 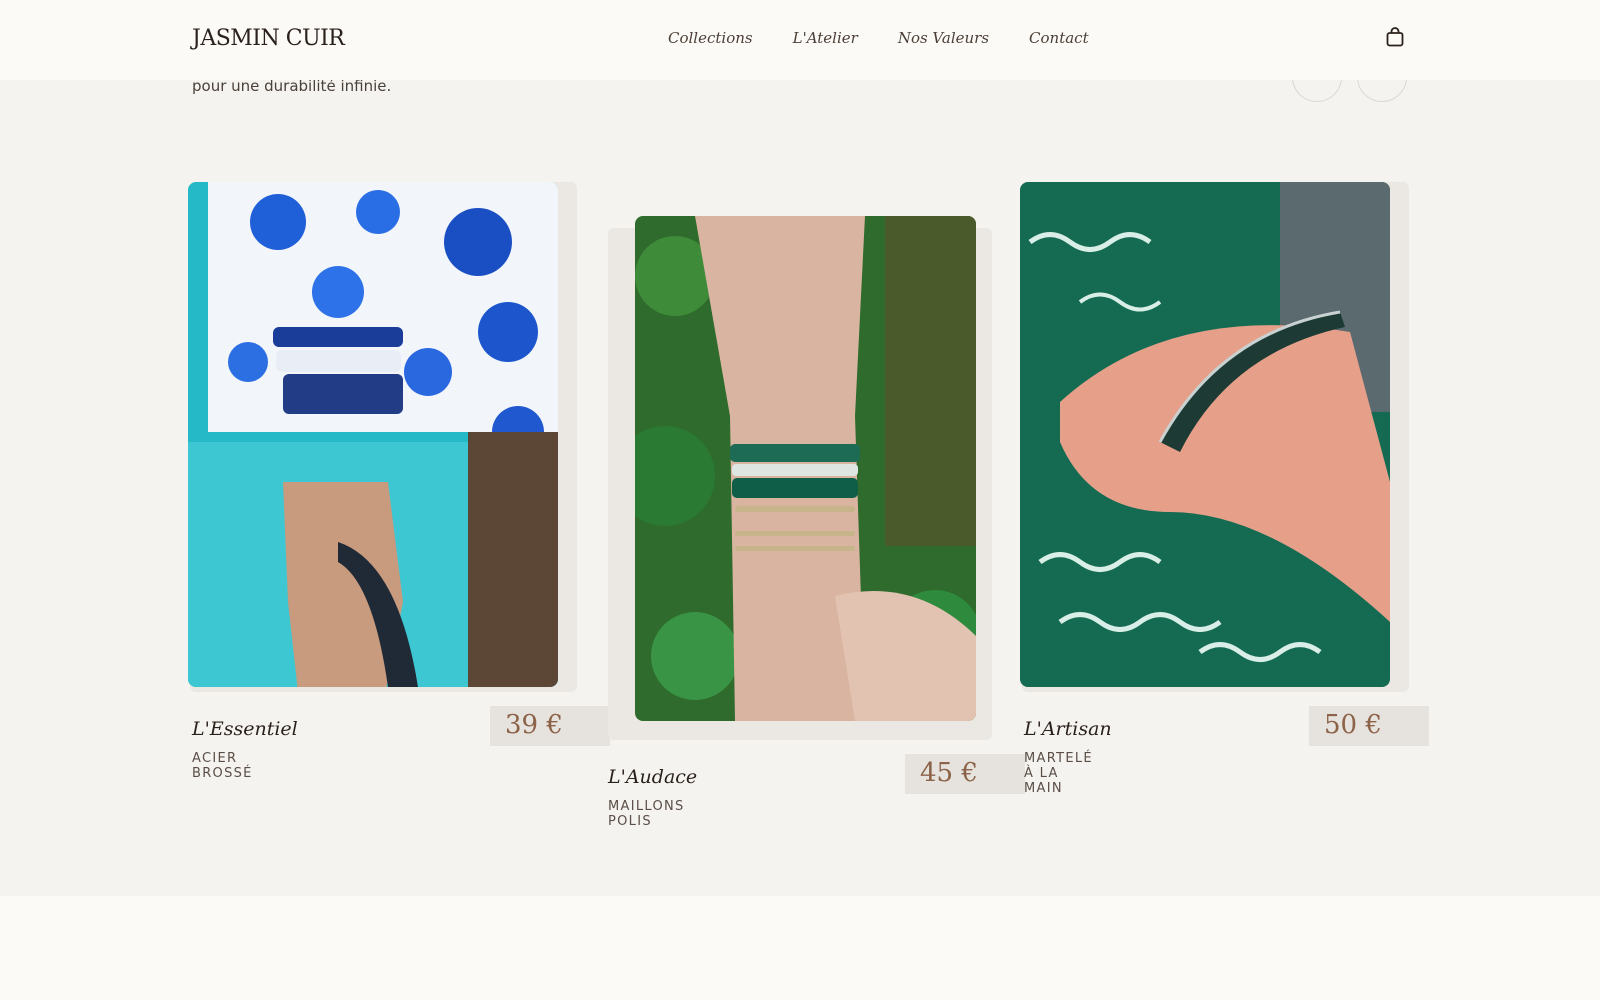 I want to click on product-photo-audace, so click(x=805, y=468).